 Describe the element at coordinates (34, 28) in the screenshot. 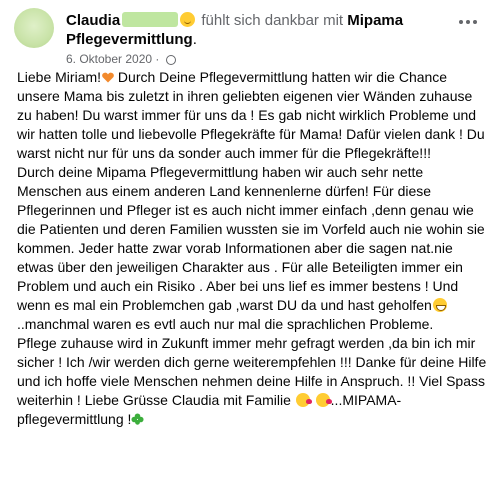

I see `avatar` at that location.